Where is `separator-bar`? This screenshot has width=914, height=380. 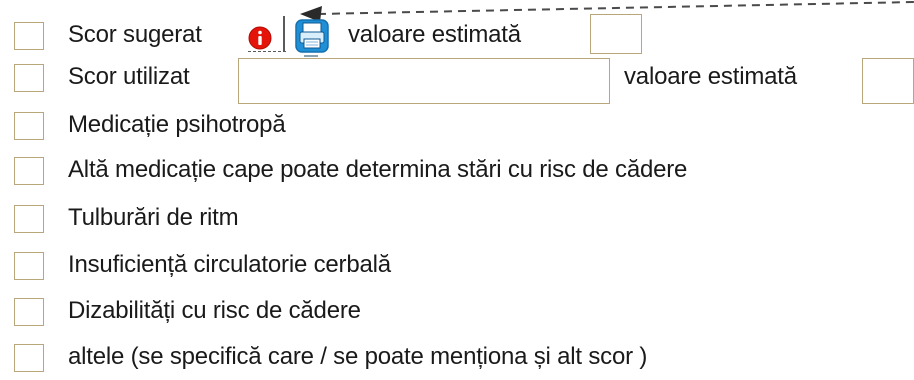
separator-bar is located at coordinates (284, 34).